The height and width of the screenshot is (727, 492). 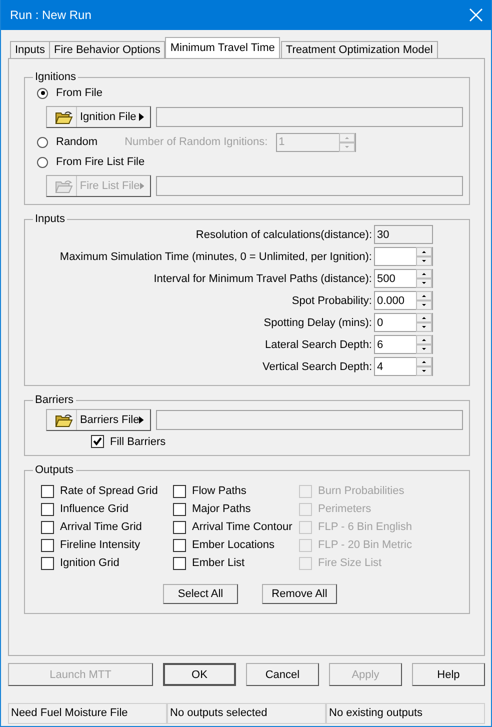 I want to click on status-text: No outputs selected, so click(x=246, y=713).